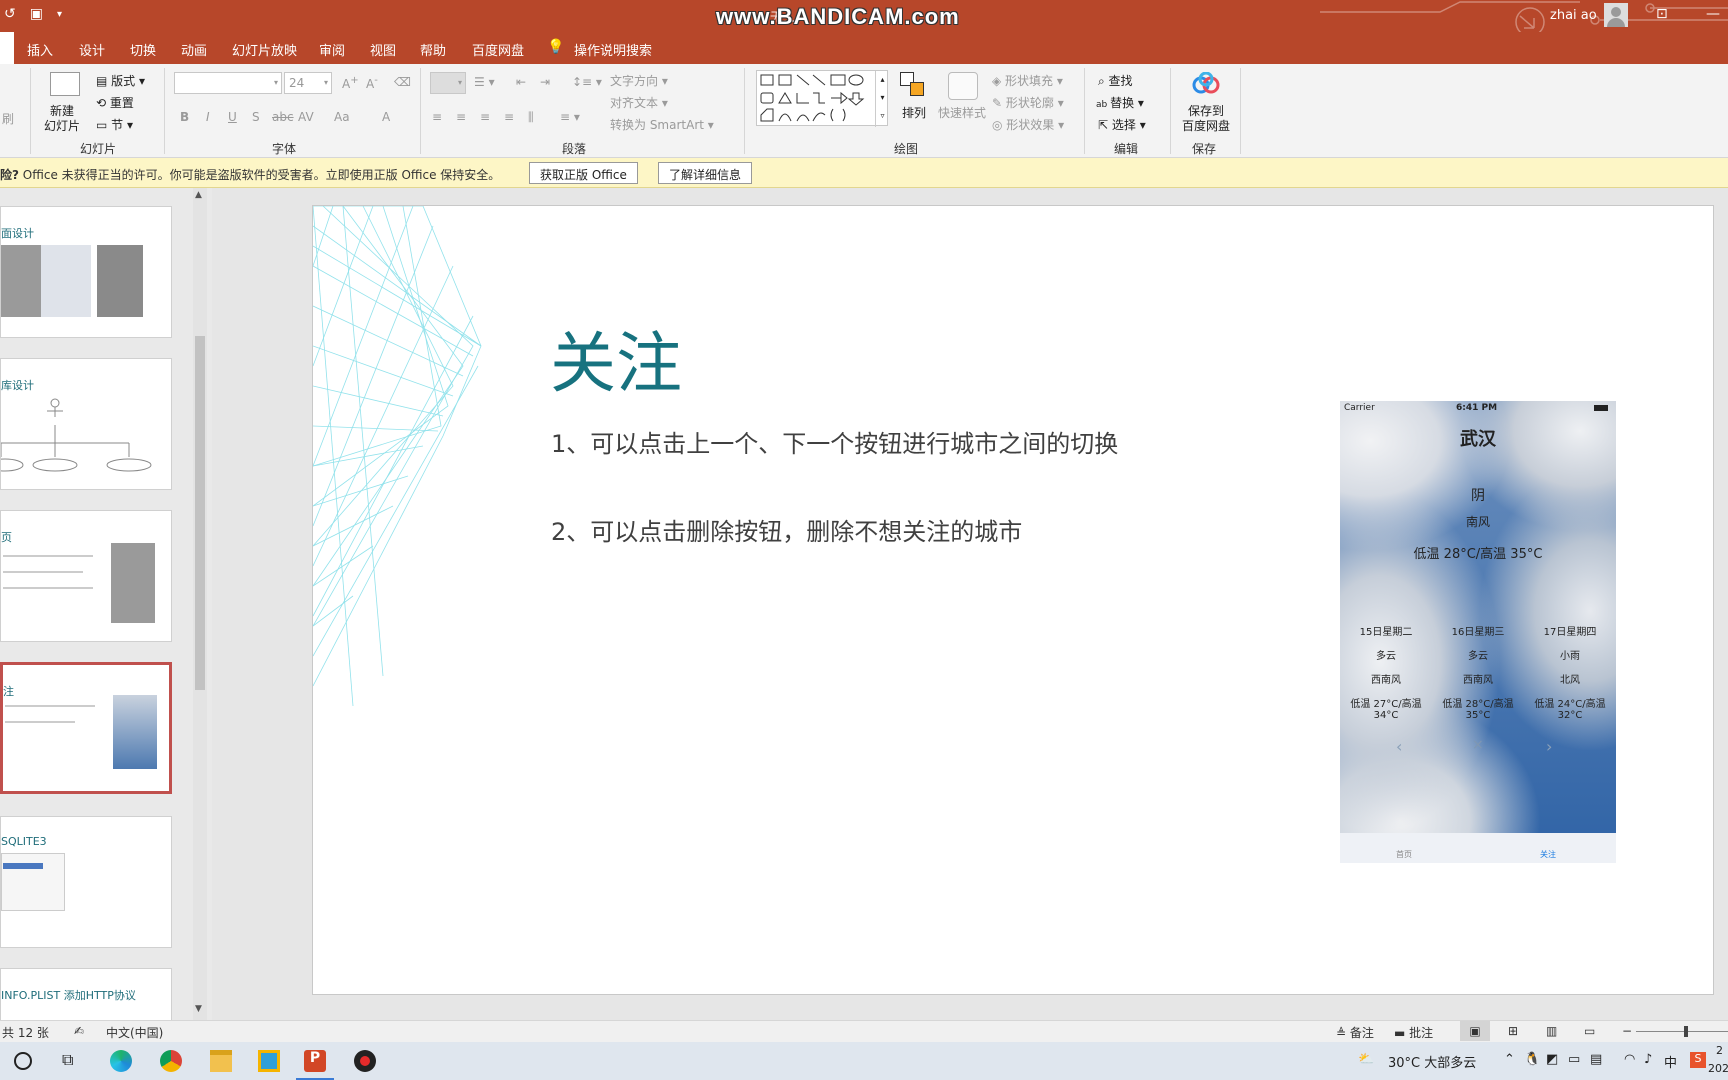 This screenshot has width=1728, height=1080. I want to click on spellcheck-icon: ✍, so click(79, 1031).